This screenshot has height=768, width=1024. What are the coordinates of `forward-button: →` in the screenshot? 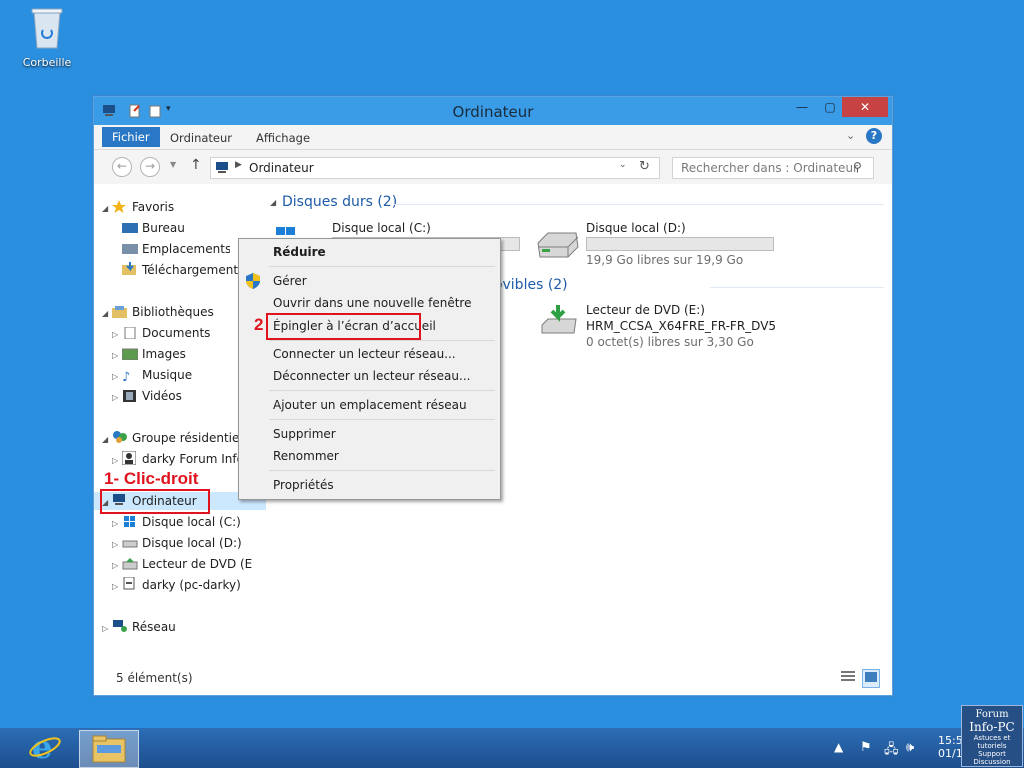 It's located at (150, 167).